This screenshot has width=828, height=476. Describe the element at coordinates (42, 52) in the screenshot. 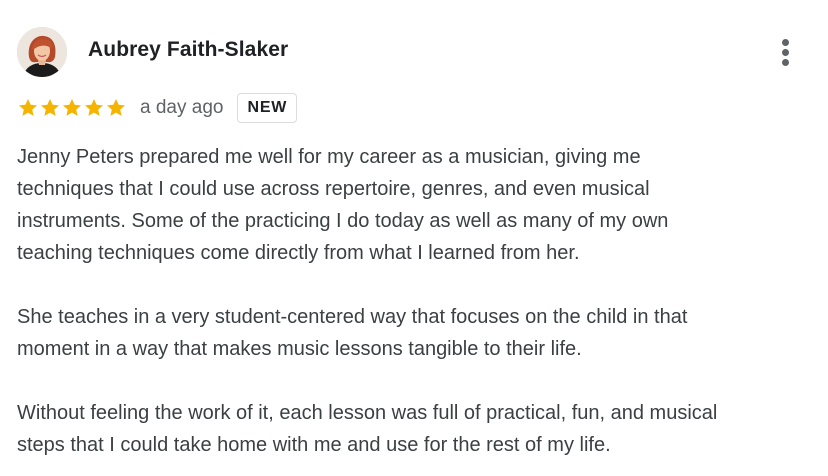

I see `avatar` at that location.